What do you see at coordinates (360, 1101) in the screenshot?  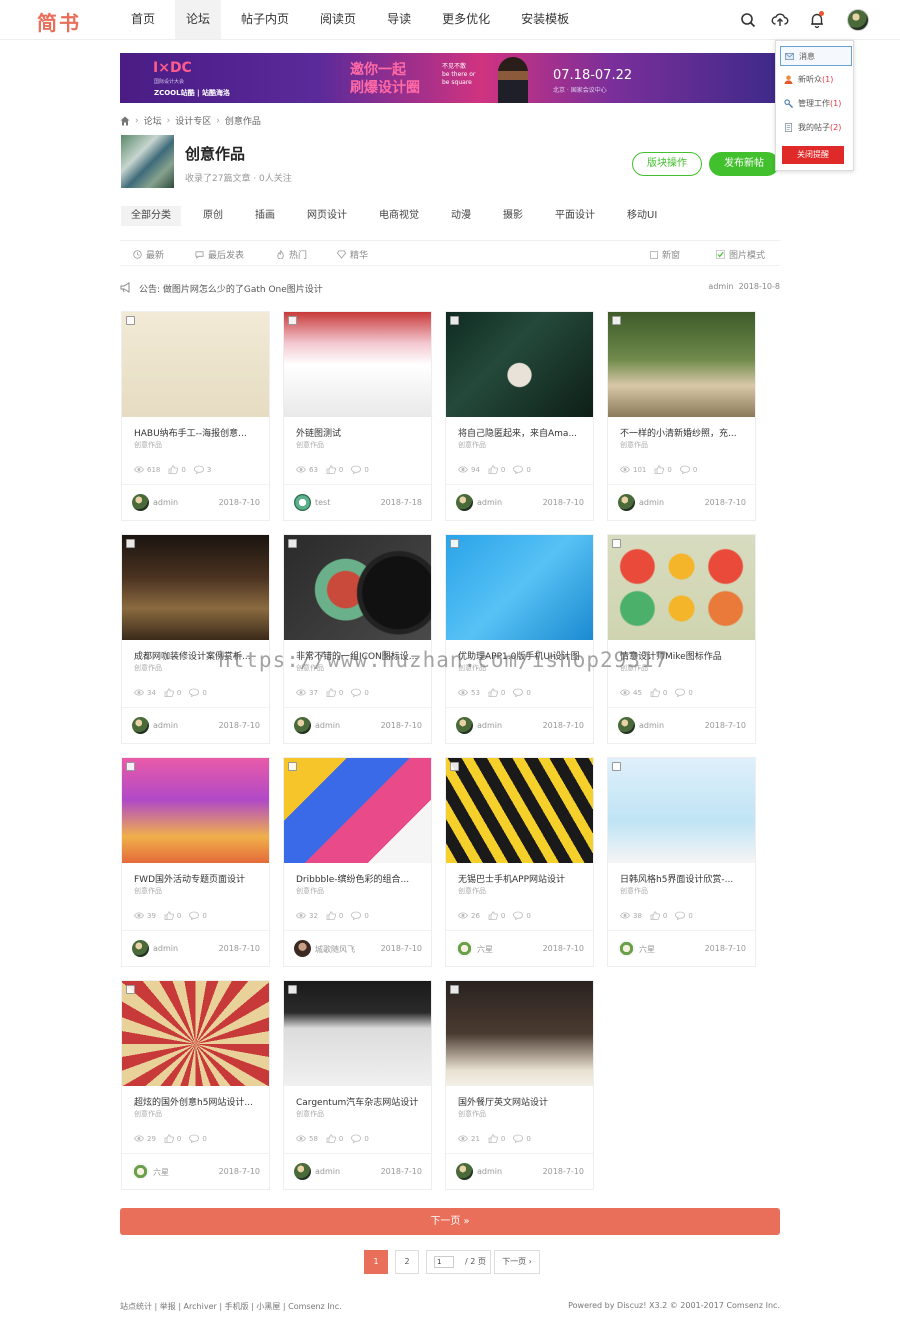 I see `thread-title: Cargentum汽车杂志网站设计` at bounding box center [360, 1101].